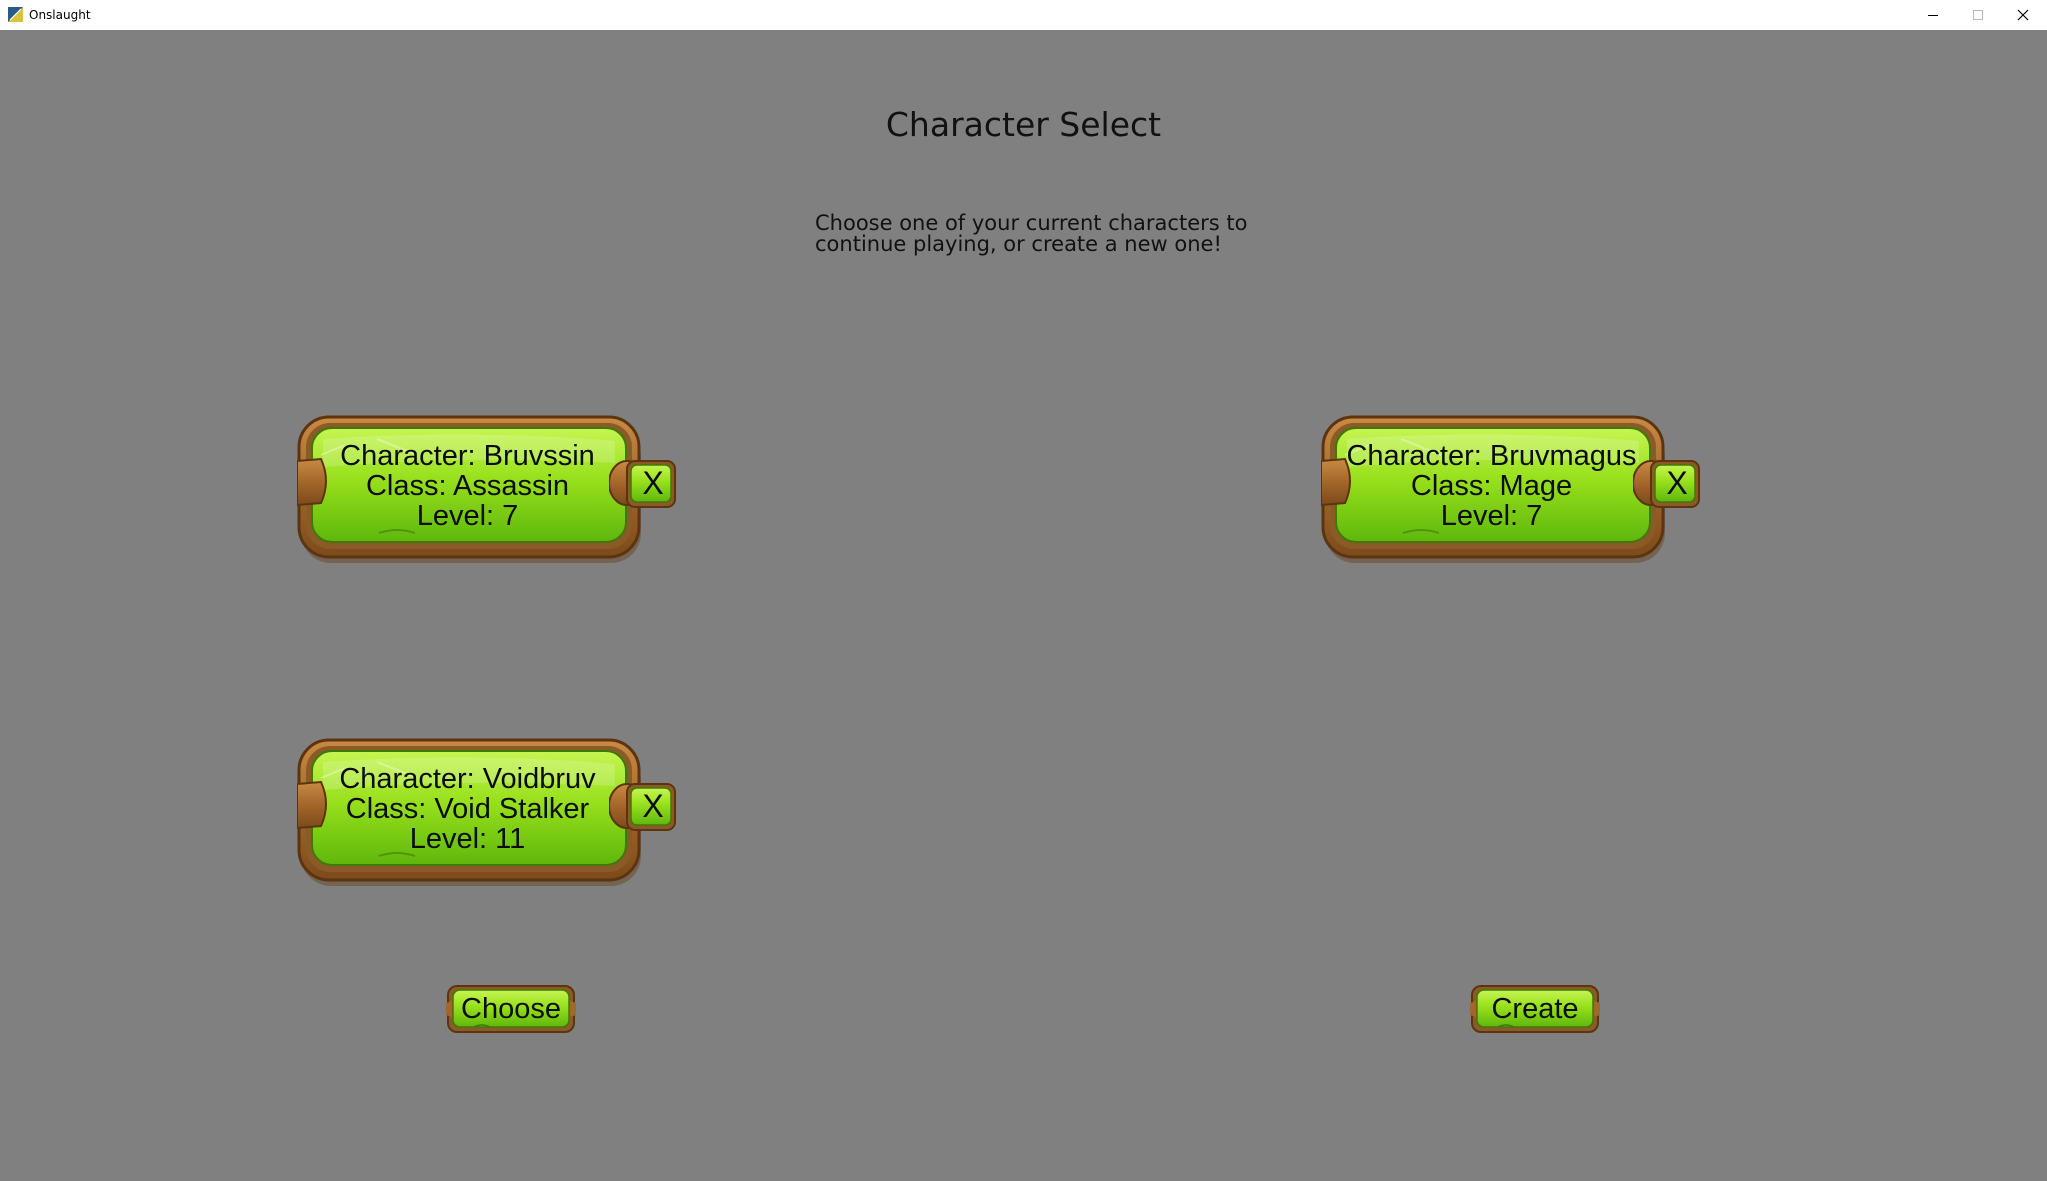 This screenshot has height=1181, width=2047. I want to click on close-button, so click(2023, 15).